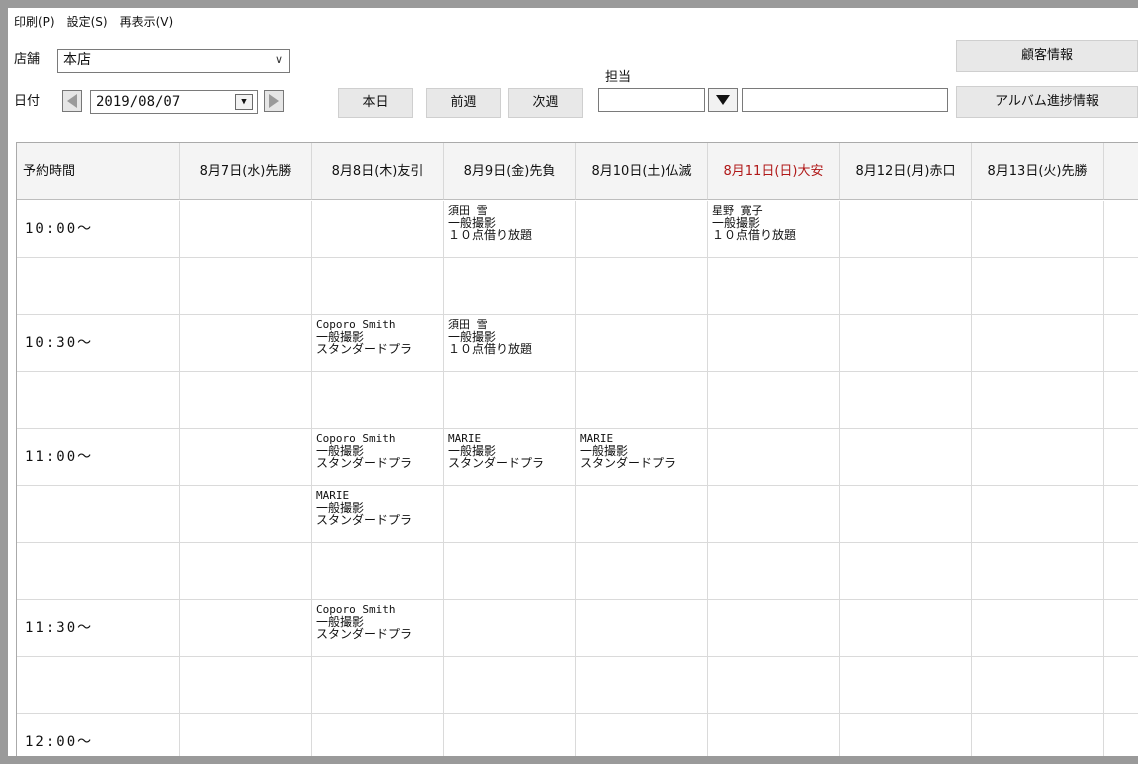 The width and height of the screenshot is (1138, 764). Describe the element at coordinates (246, 171) in the screenshot. I see `header-day: 8月7日(水)先勝` at that location.